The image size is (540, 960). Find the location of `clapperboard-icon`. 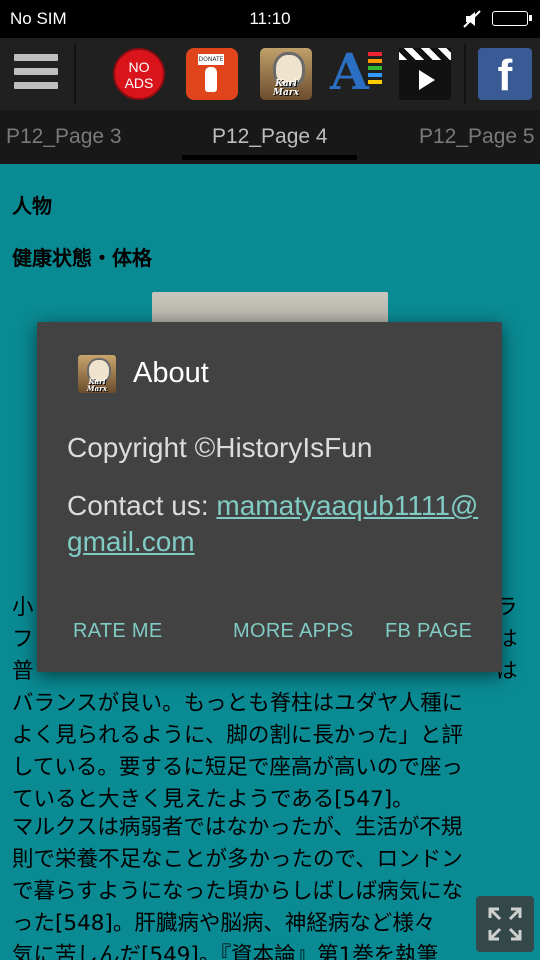

clapperboard-icon is located at coordinates (425, 54).